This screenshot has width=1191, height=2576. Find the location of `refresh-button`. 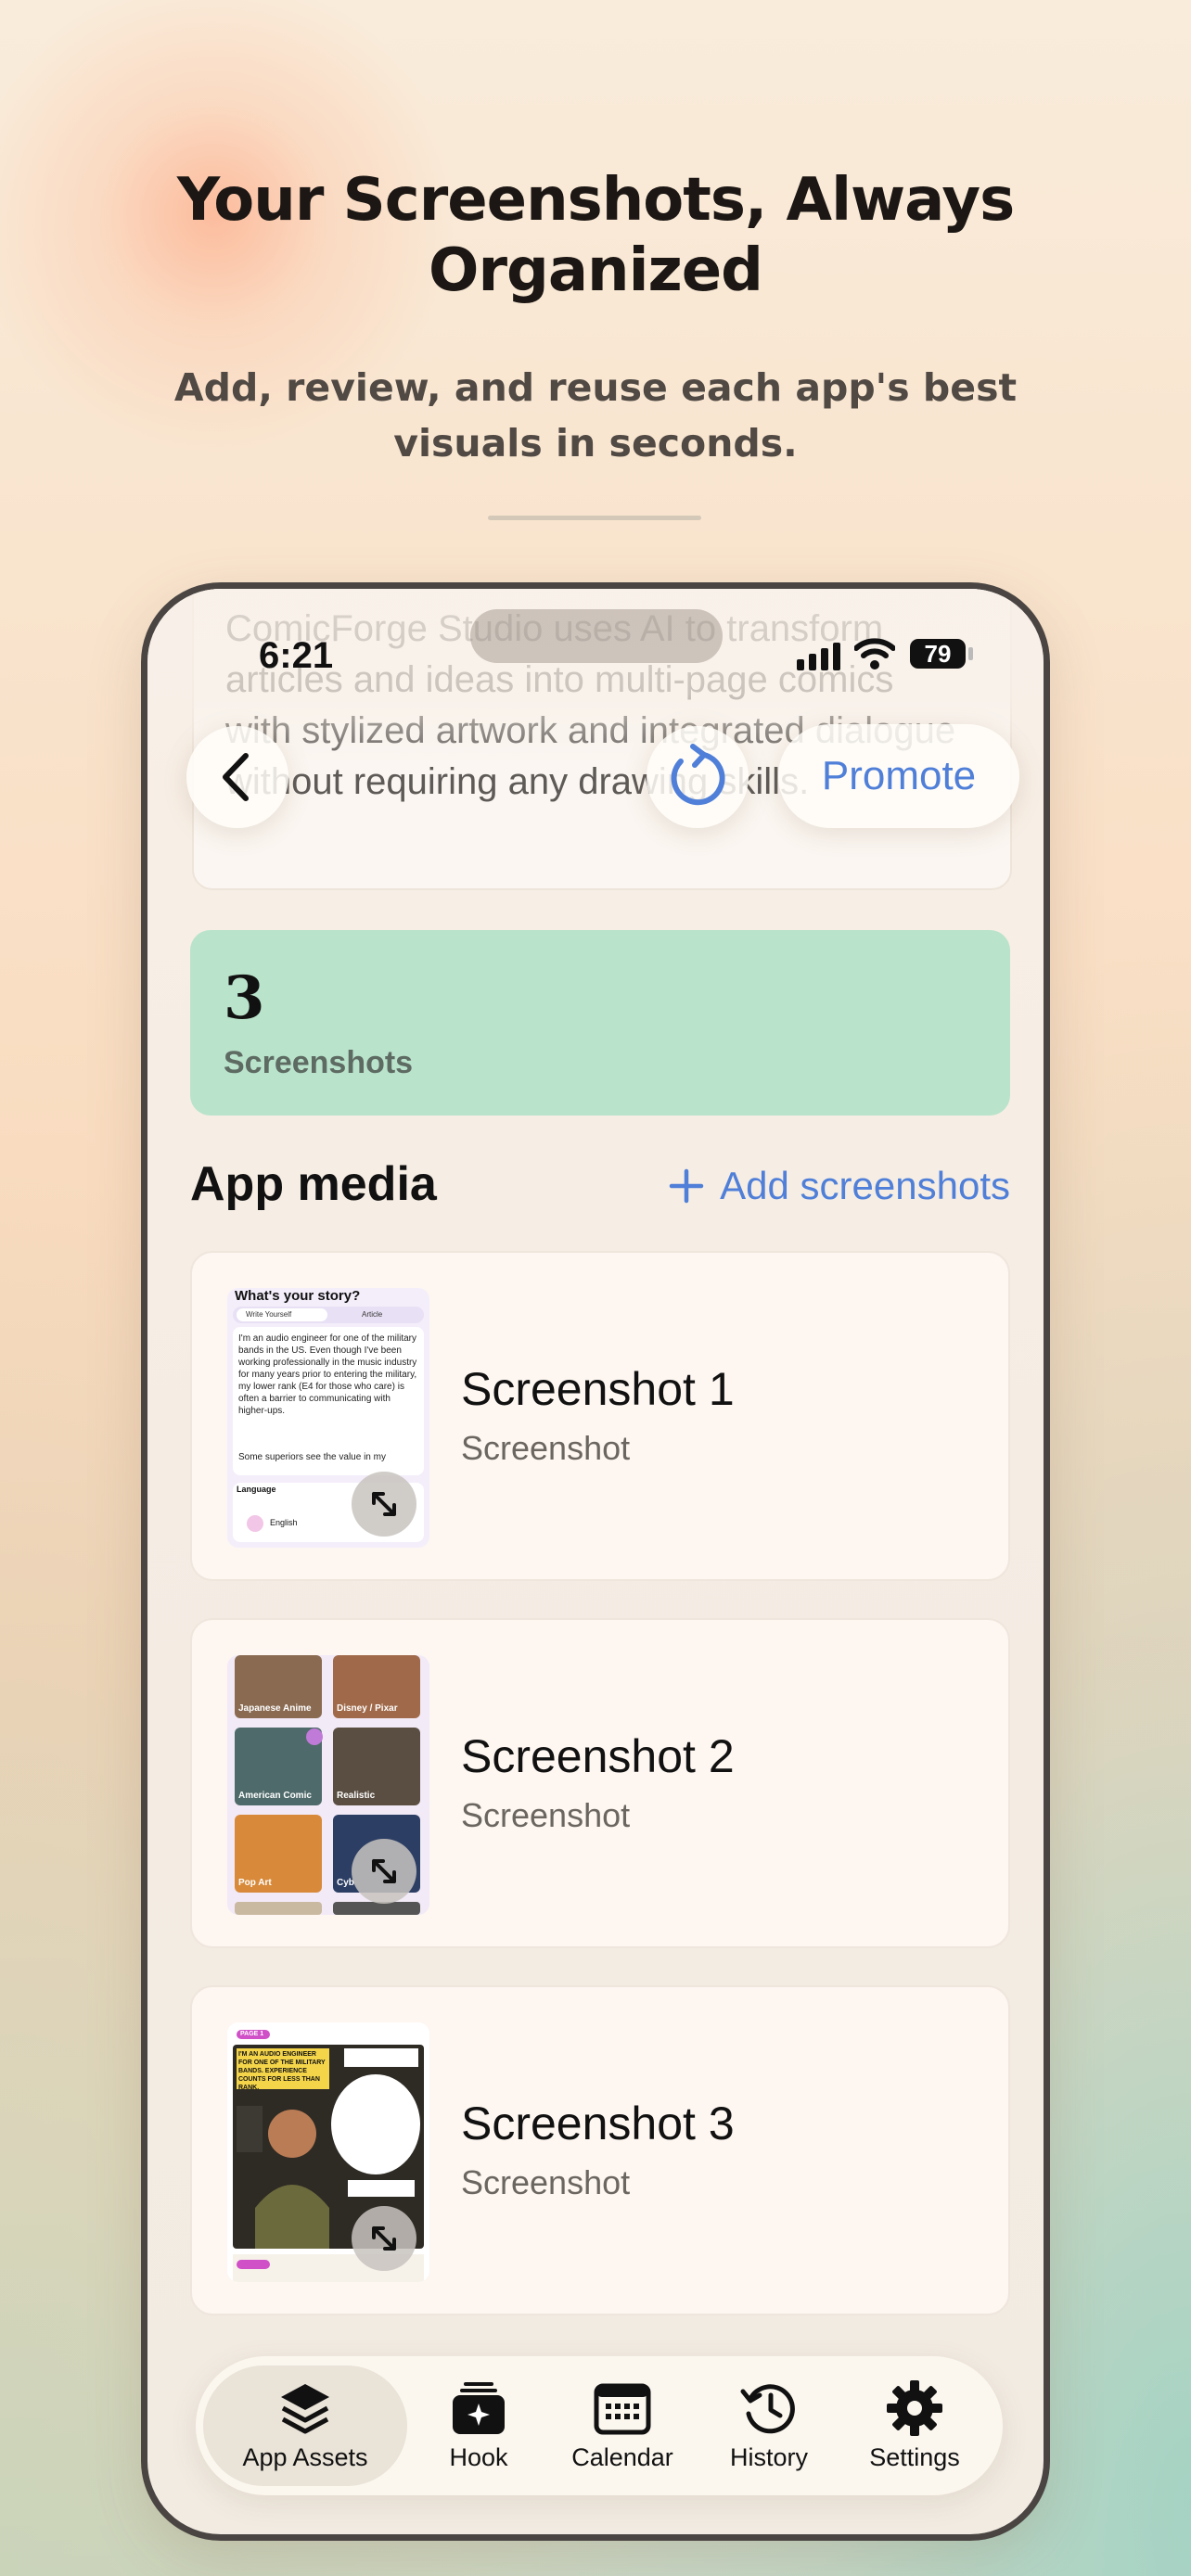

refresh-button is located at coordinates (698, 777).